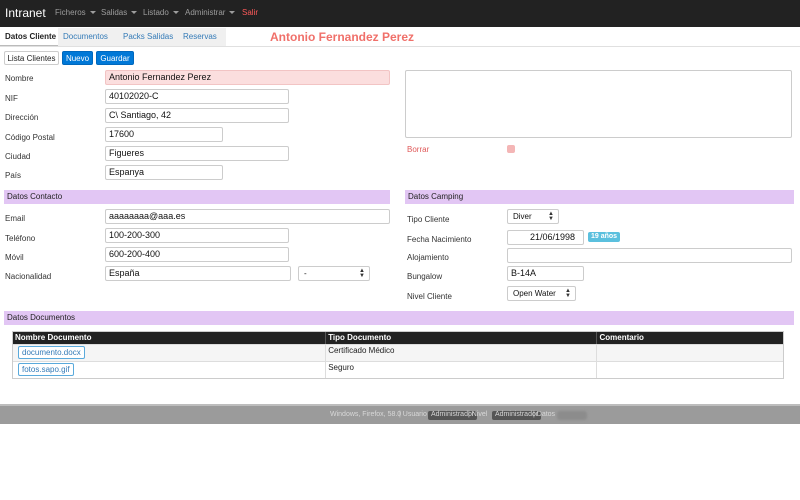 Image resolution: width=800 pixels, height=500 pixels. Describe the element at coordinates (14, 257) in the screenshot. I see `movil-label: Móvil` at that location.